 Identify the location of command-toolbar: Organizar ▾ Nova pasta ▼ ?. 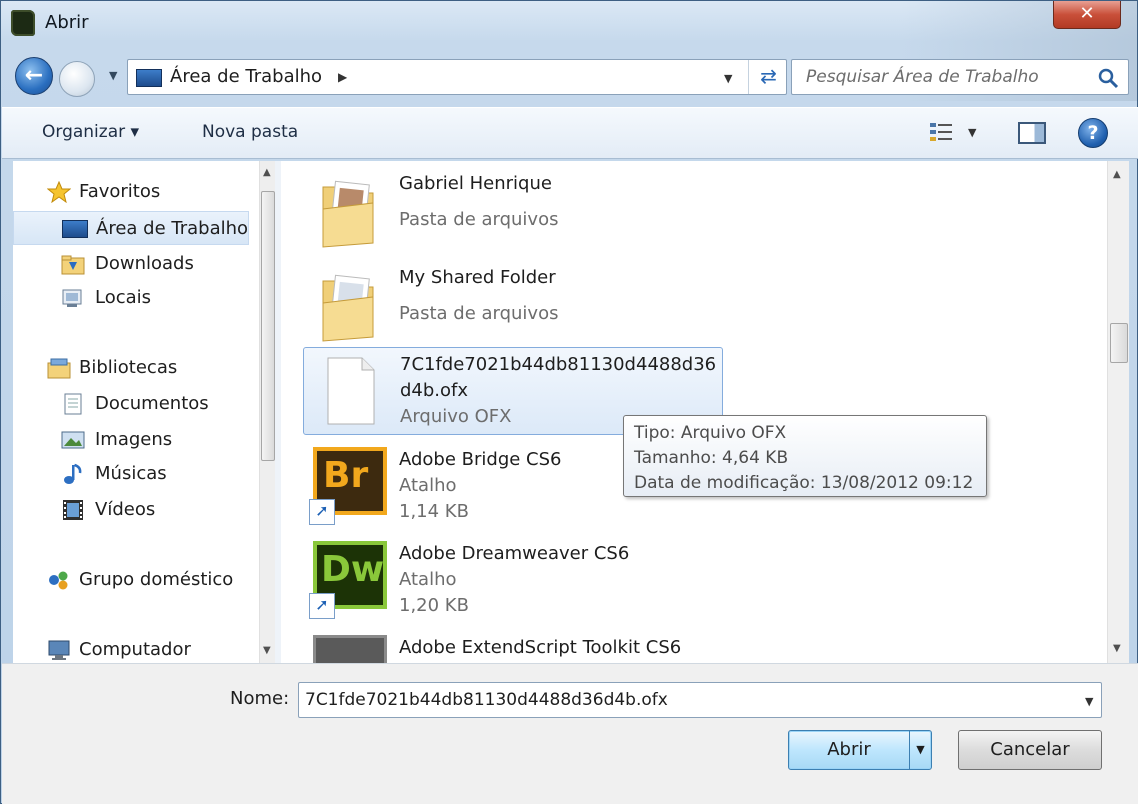
(570, 133).